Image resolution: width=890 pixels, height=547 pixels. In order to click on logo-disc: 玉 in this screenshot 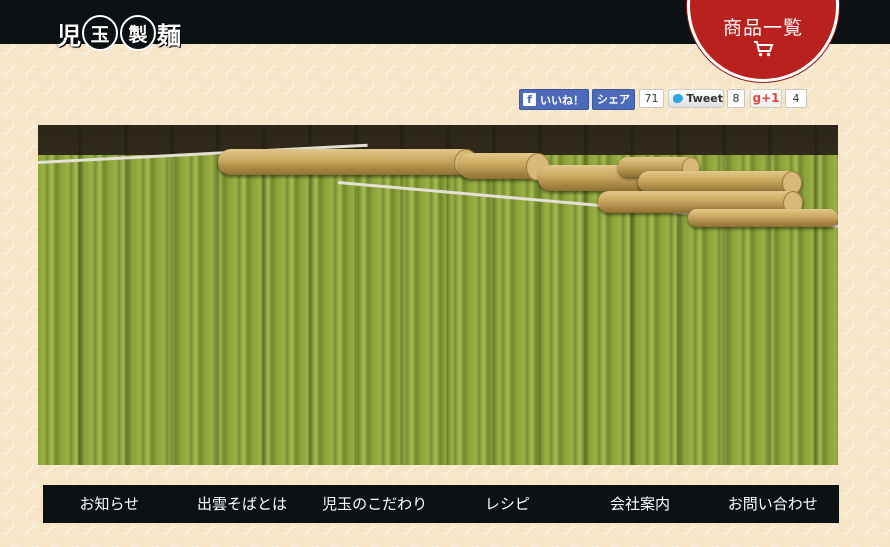, I will do `click(100, 33)`.